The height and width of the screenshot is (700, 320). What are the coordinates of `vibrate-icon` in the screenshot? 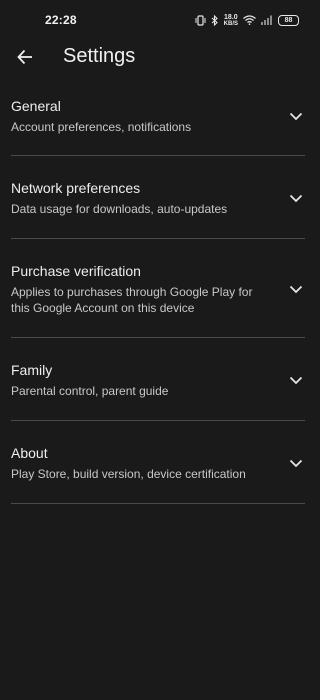 It's located at (200, 20).